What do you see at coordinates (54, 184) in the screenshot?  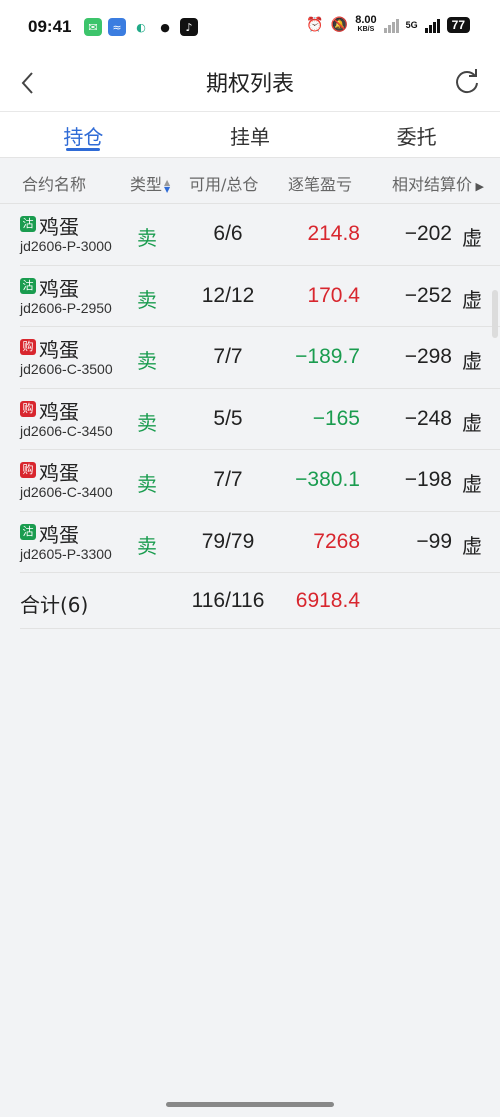 I see `header-contract: 合约名称` at bounding box center [54, 184].